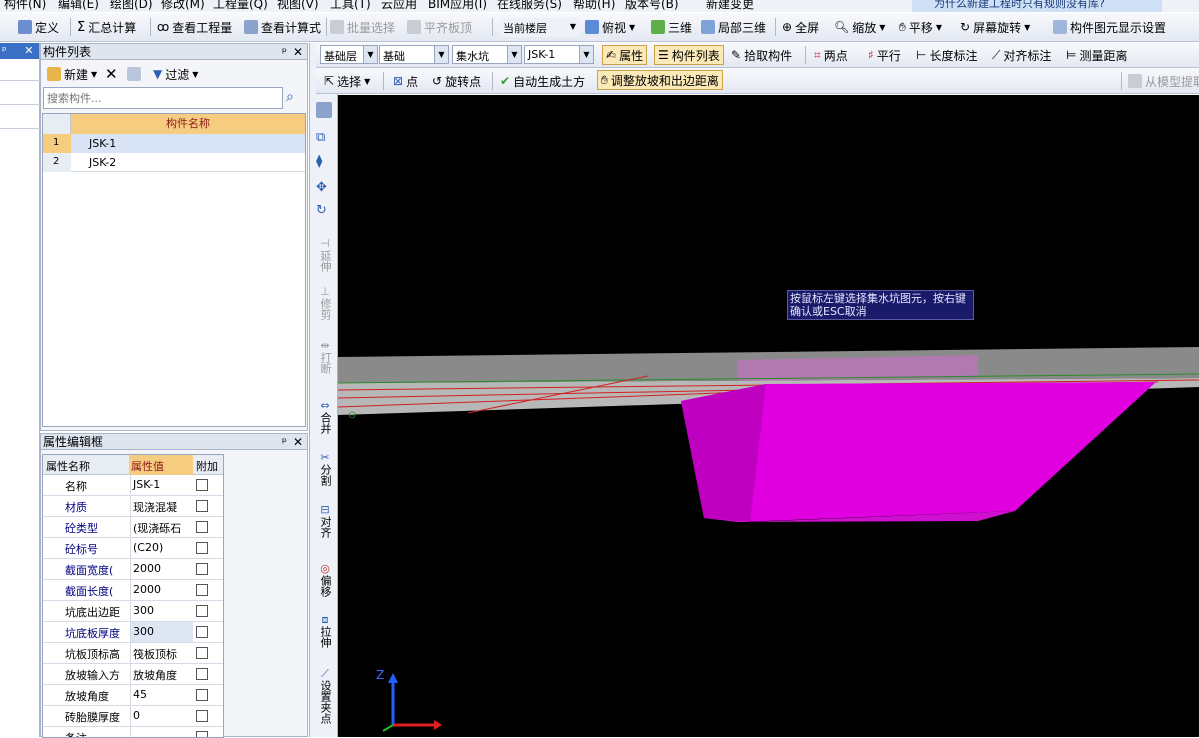  What do you see at coordinates (995, 27) in the screenshot?
I see `screen-rotate-button: ↻ 屏幕旋转 ▼` at bounding box center [995, 27].